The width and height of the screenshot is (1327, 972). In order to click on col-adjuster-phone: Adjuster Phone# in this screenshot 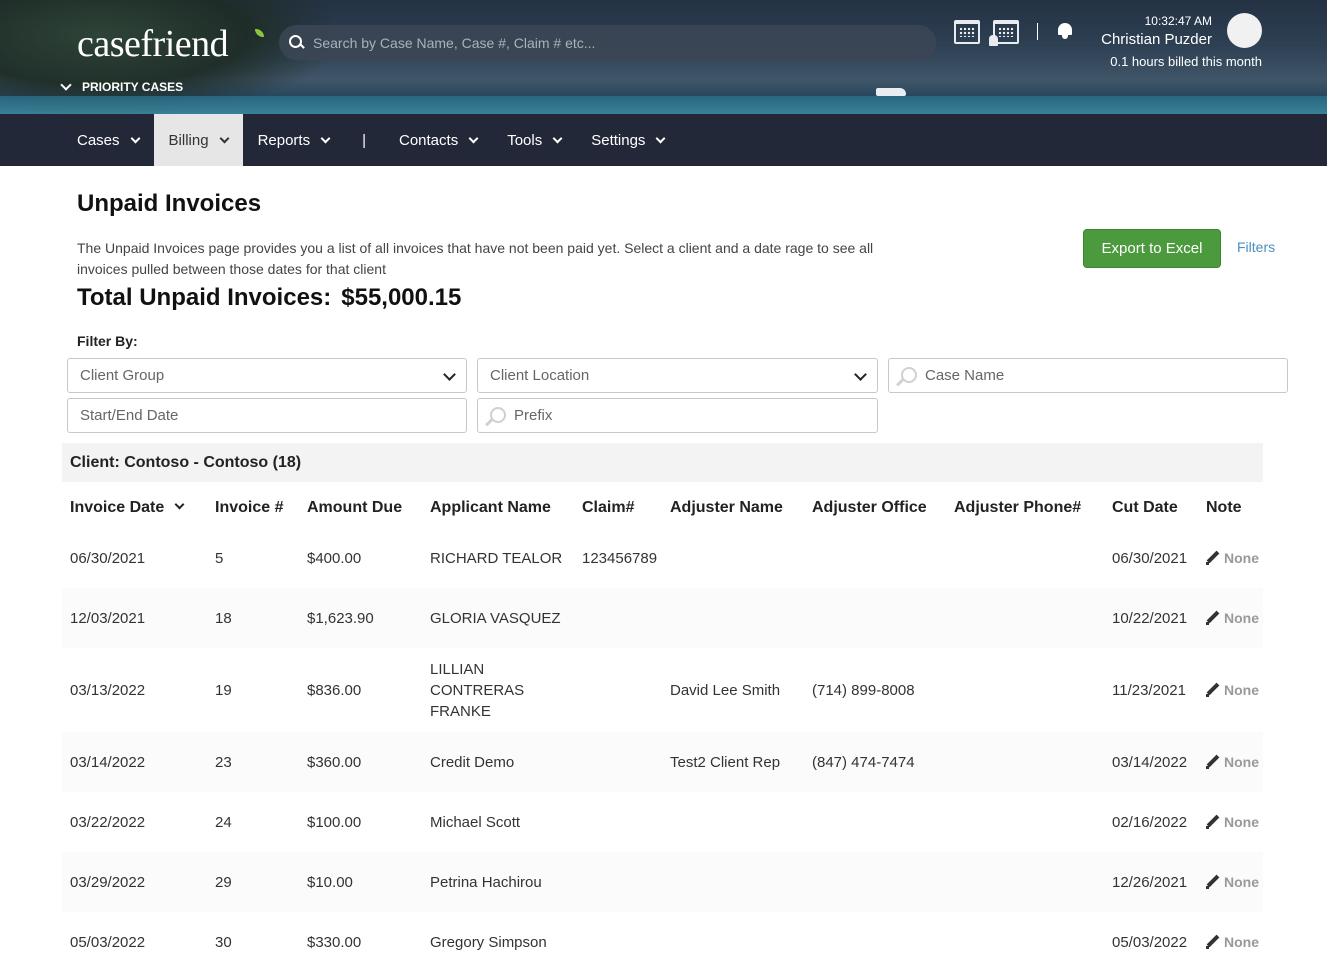, I will do `click(1025, 507)`.